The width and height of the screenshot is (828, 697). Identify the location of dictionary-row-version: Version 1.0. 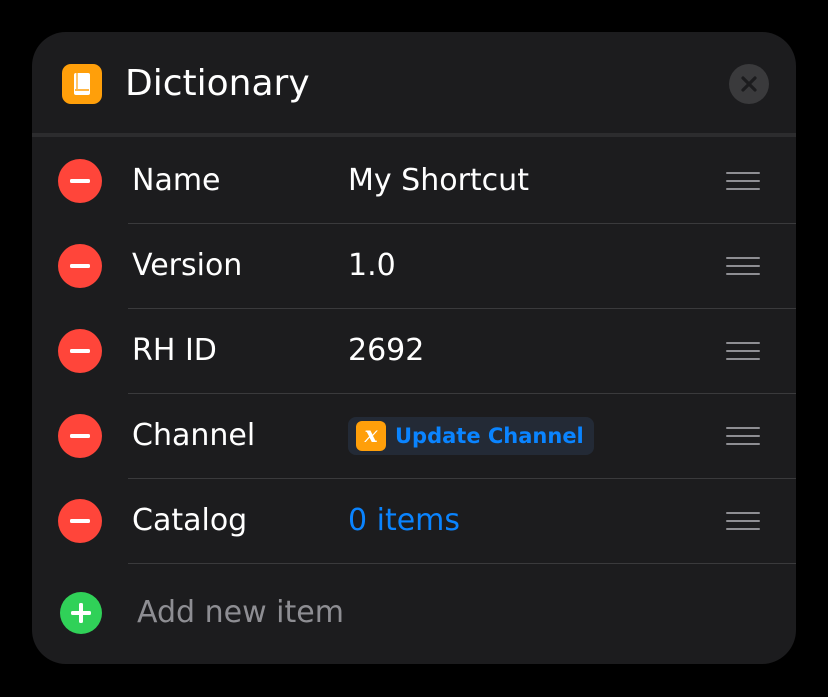
(414, 266).